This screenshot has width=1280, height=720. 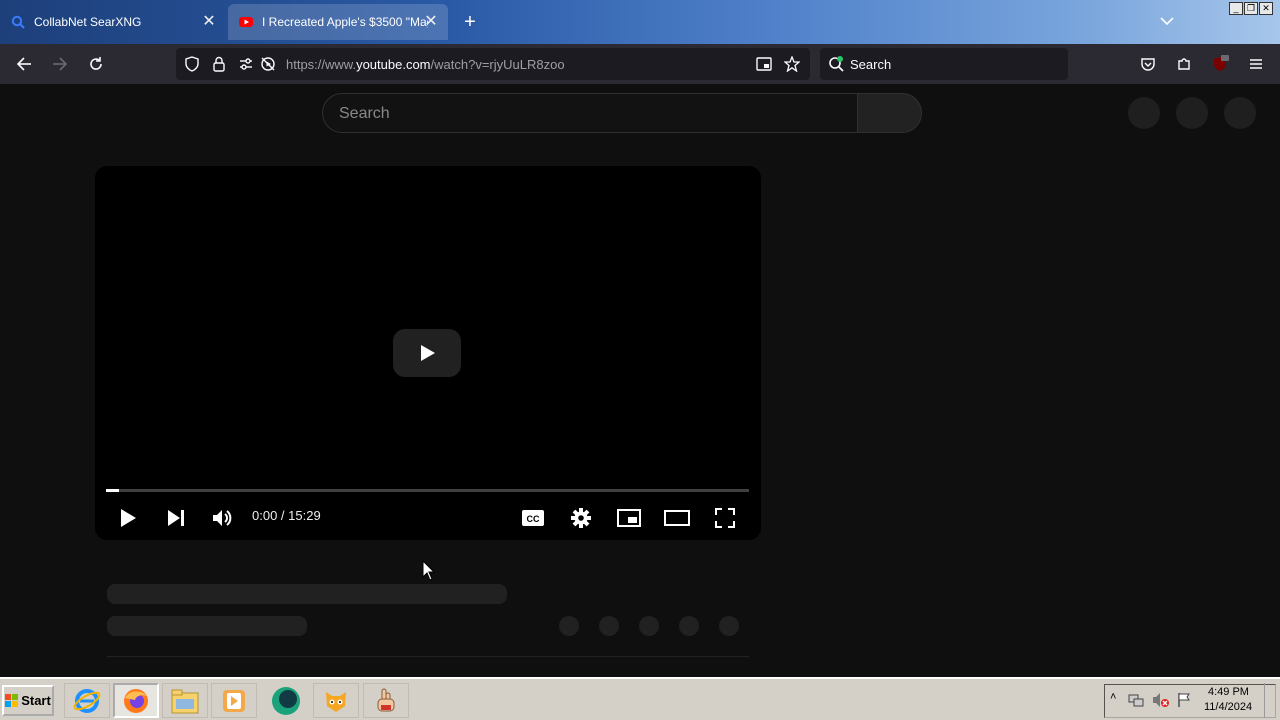 What do you see at coordinates (837, 66) in the screenshot?
I see `search-engine-icon` at bounding box center [837, 66].